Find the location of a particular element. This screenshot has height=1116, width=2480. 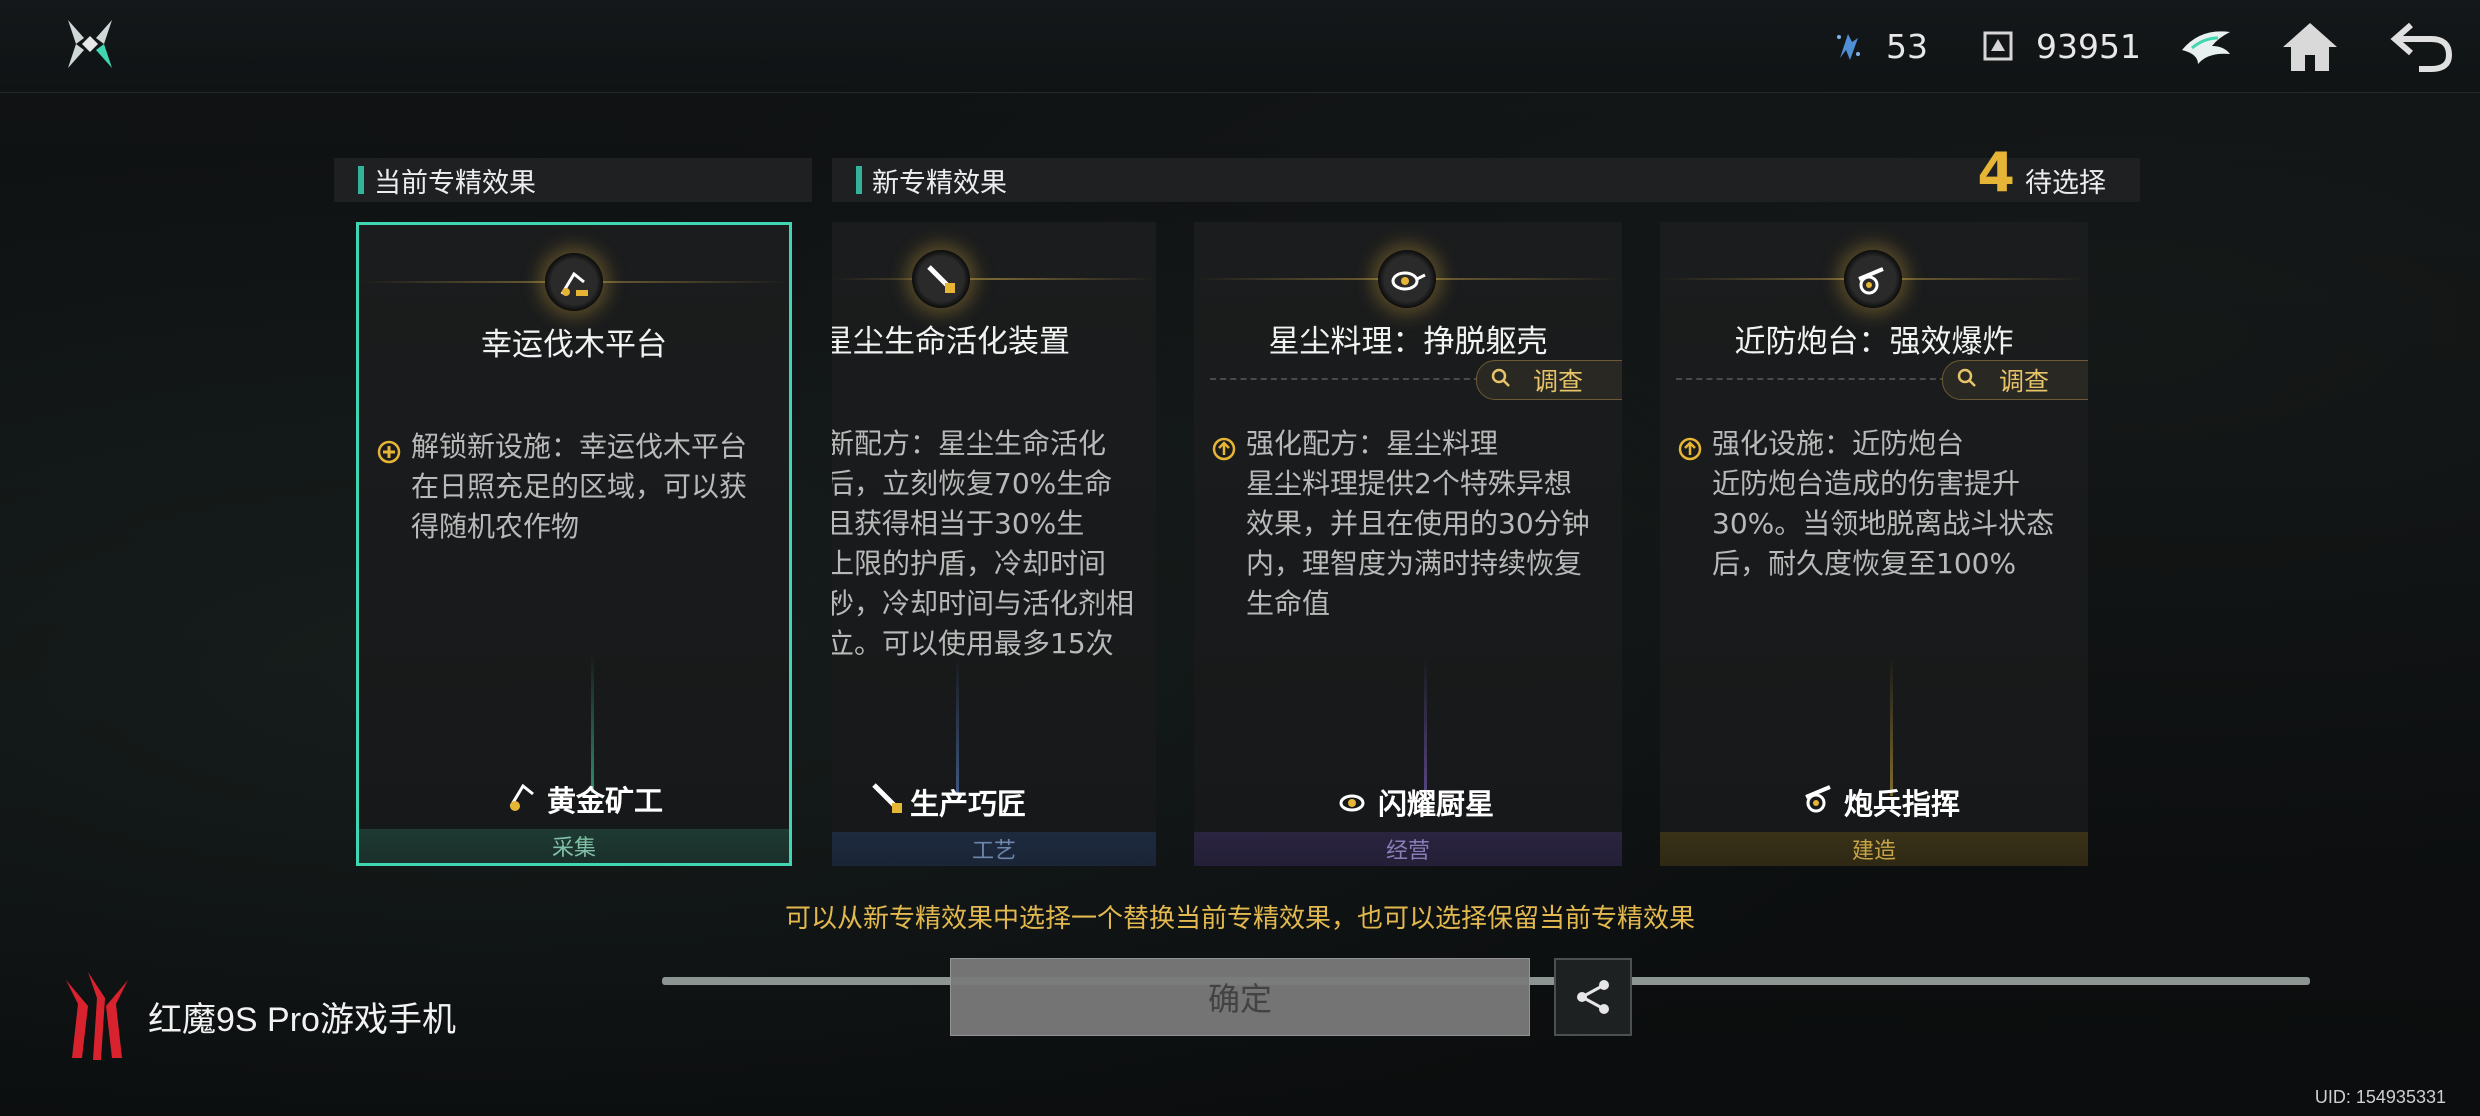

desc-line: 后，立刻恢复70%生命 is located at coordinates (972, 483).